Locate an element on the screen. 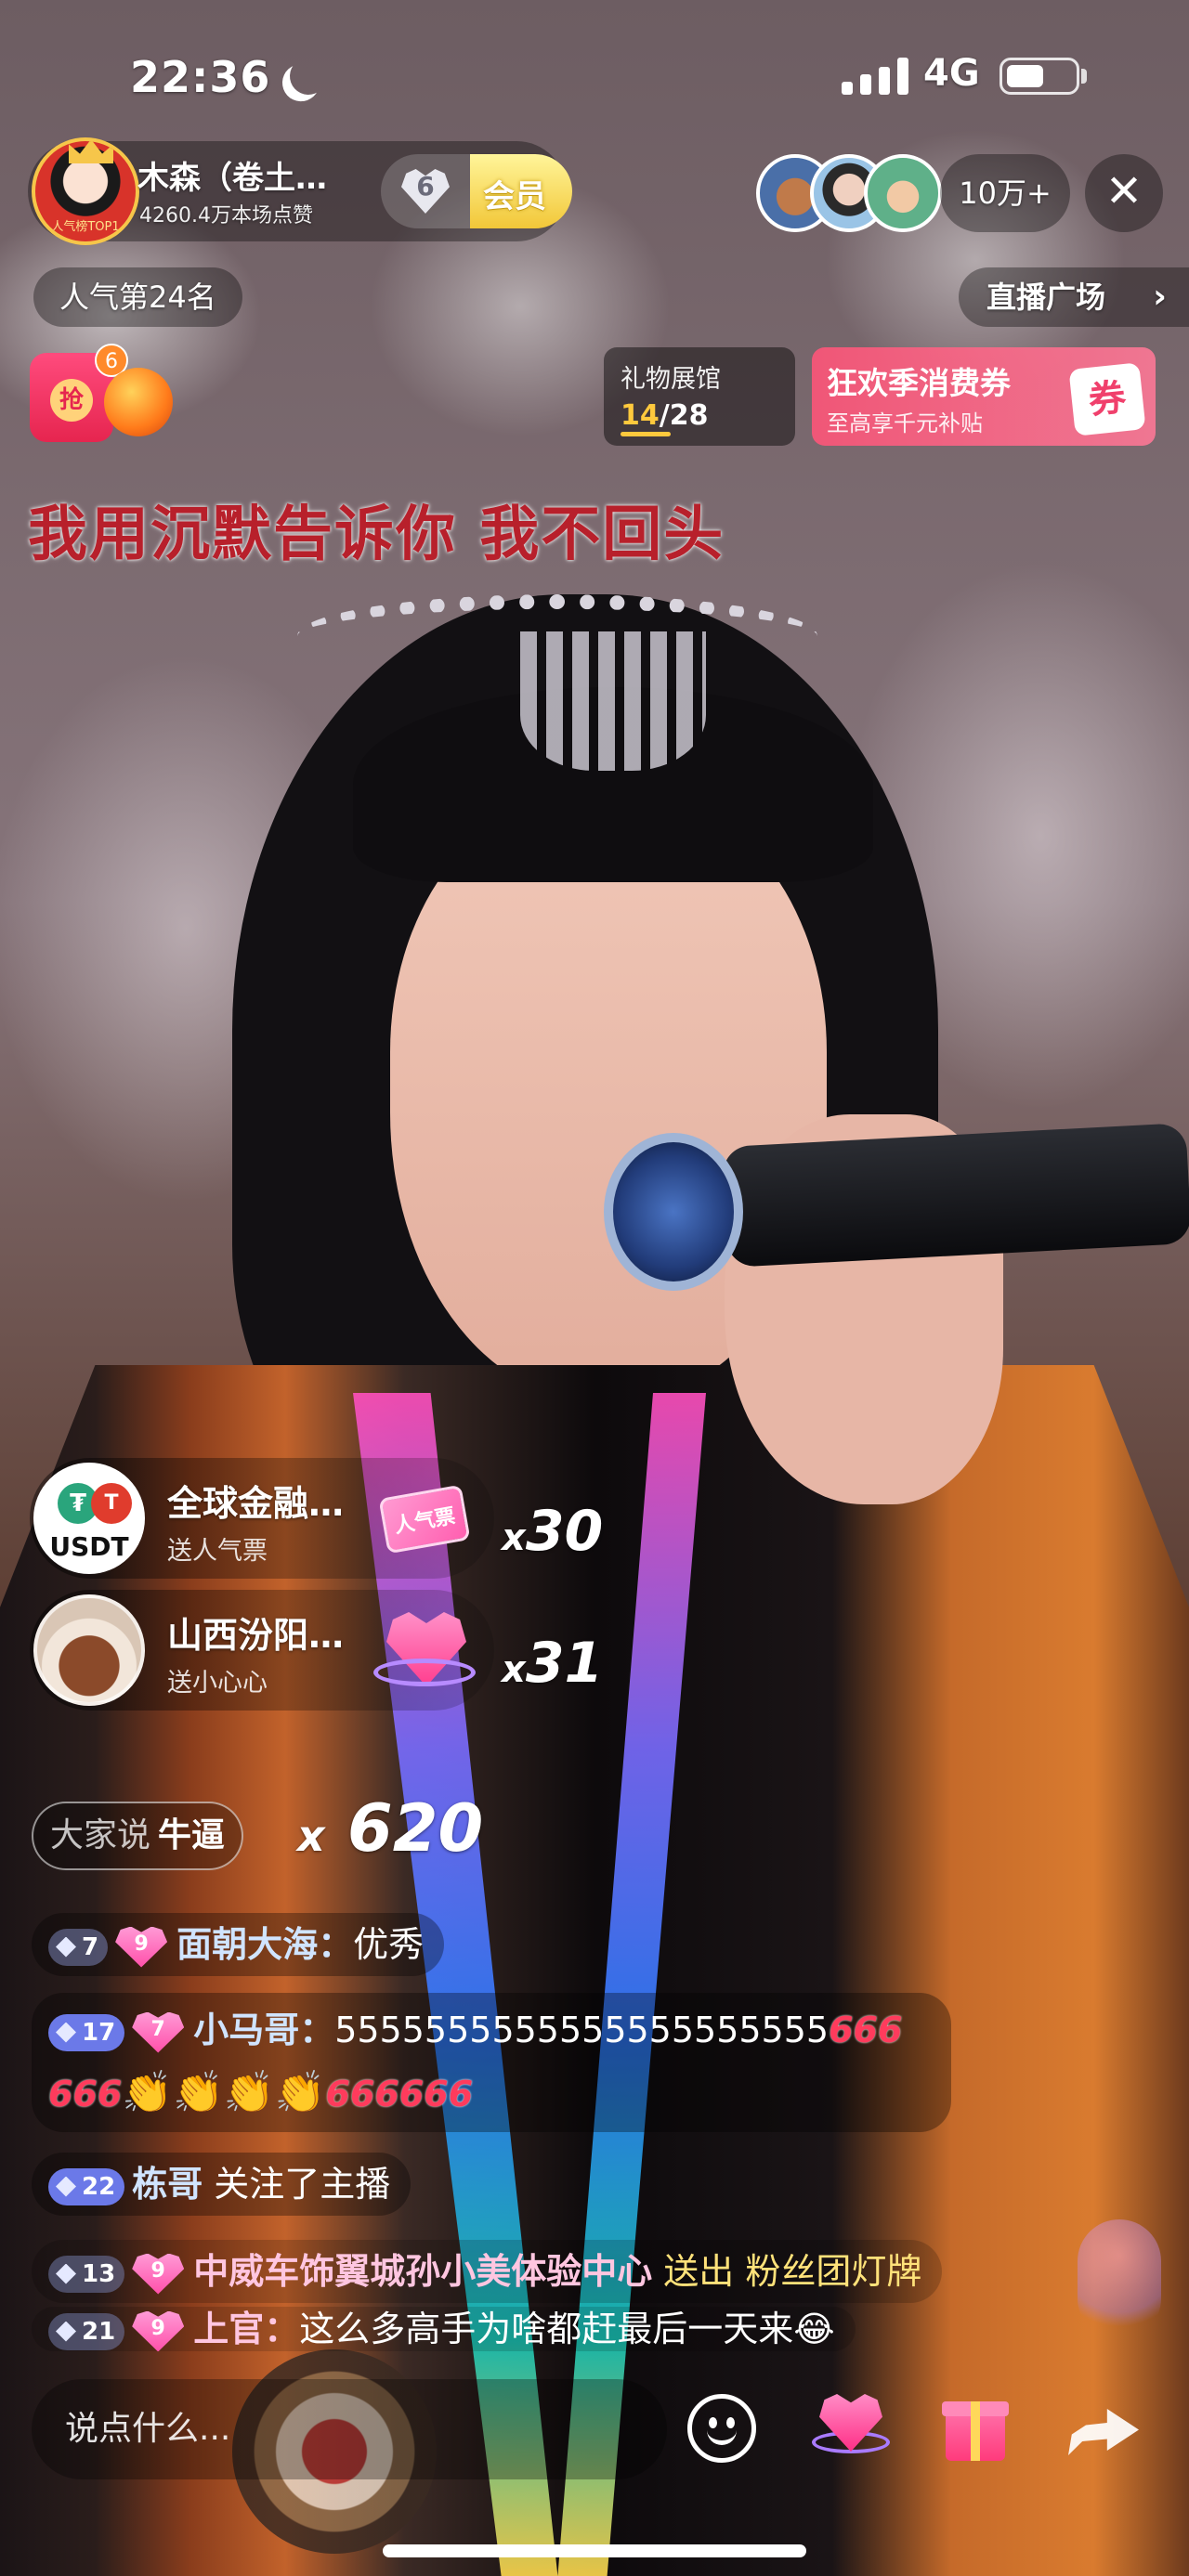 Image resolution: width=1189 pixels, height=2576 pixels. chat-username: 栋哥 is located at coordinates (167, 2184).